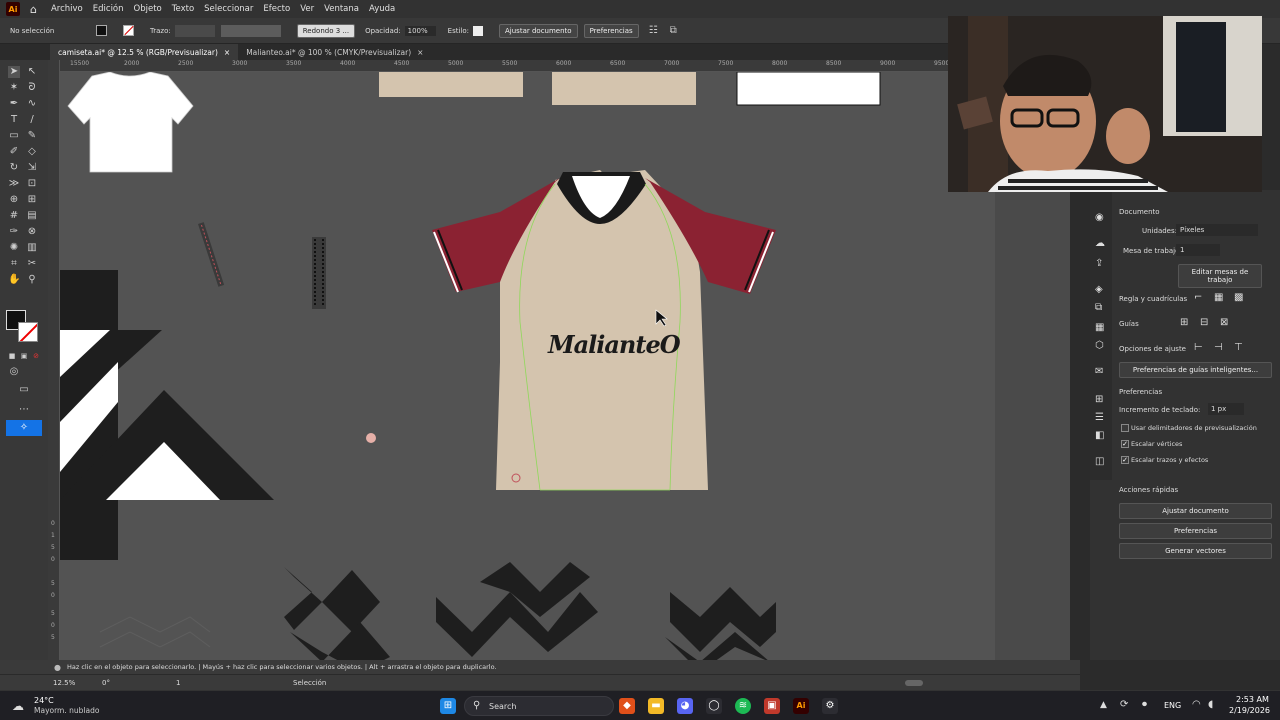 The width and height of the screenshot is (1280, 720). I want to click on appearance-icon: ◫, so click(1099, 461).